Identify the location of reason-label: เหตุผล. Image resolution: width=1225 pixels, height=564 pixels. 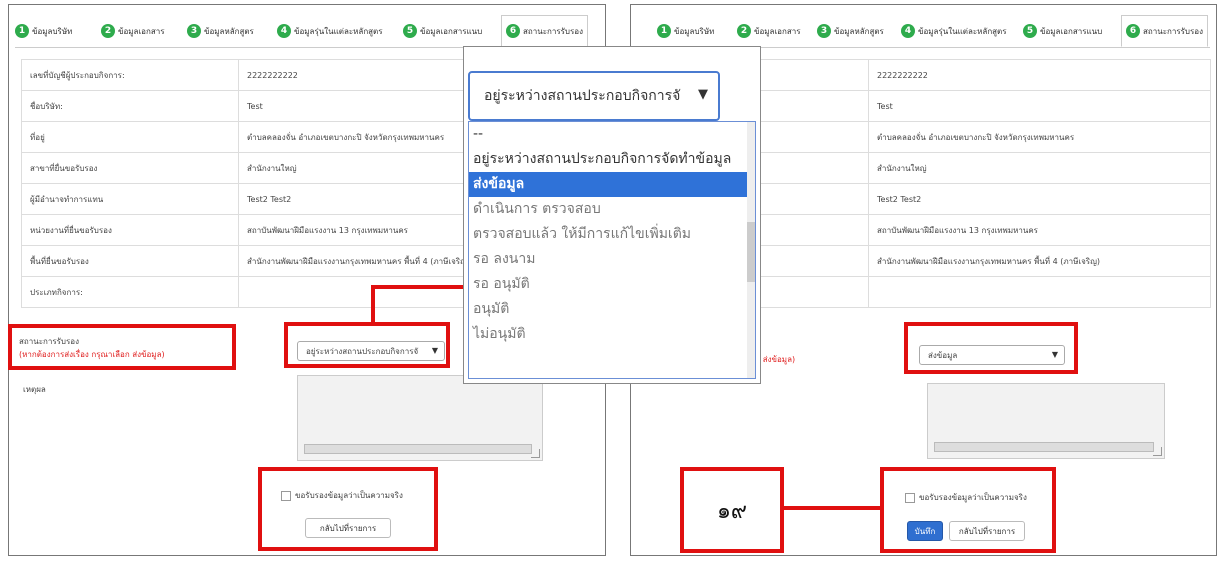
(34, 389).